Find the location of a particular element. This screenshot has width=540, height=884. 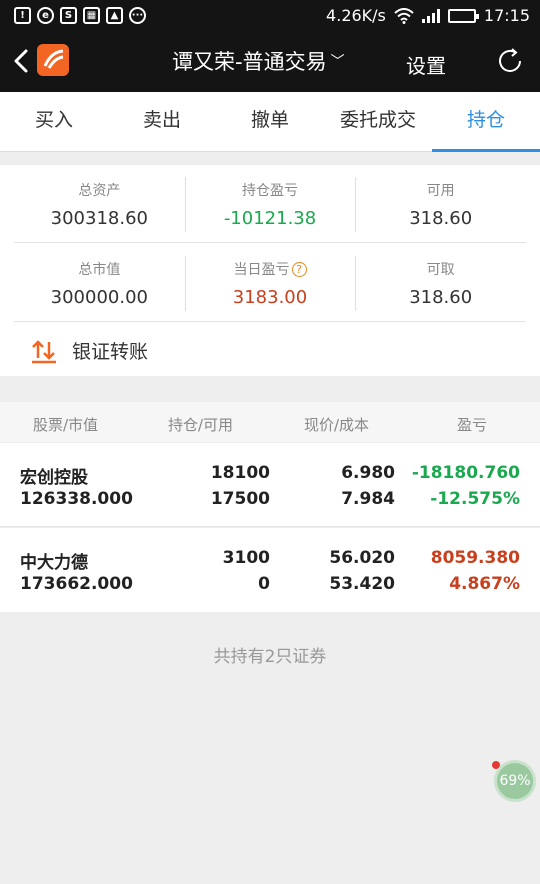

app-logo-icon is located at coordinates (53, 60).